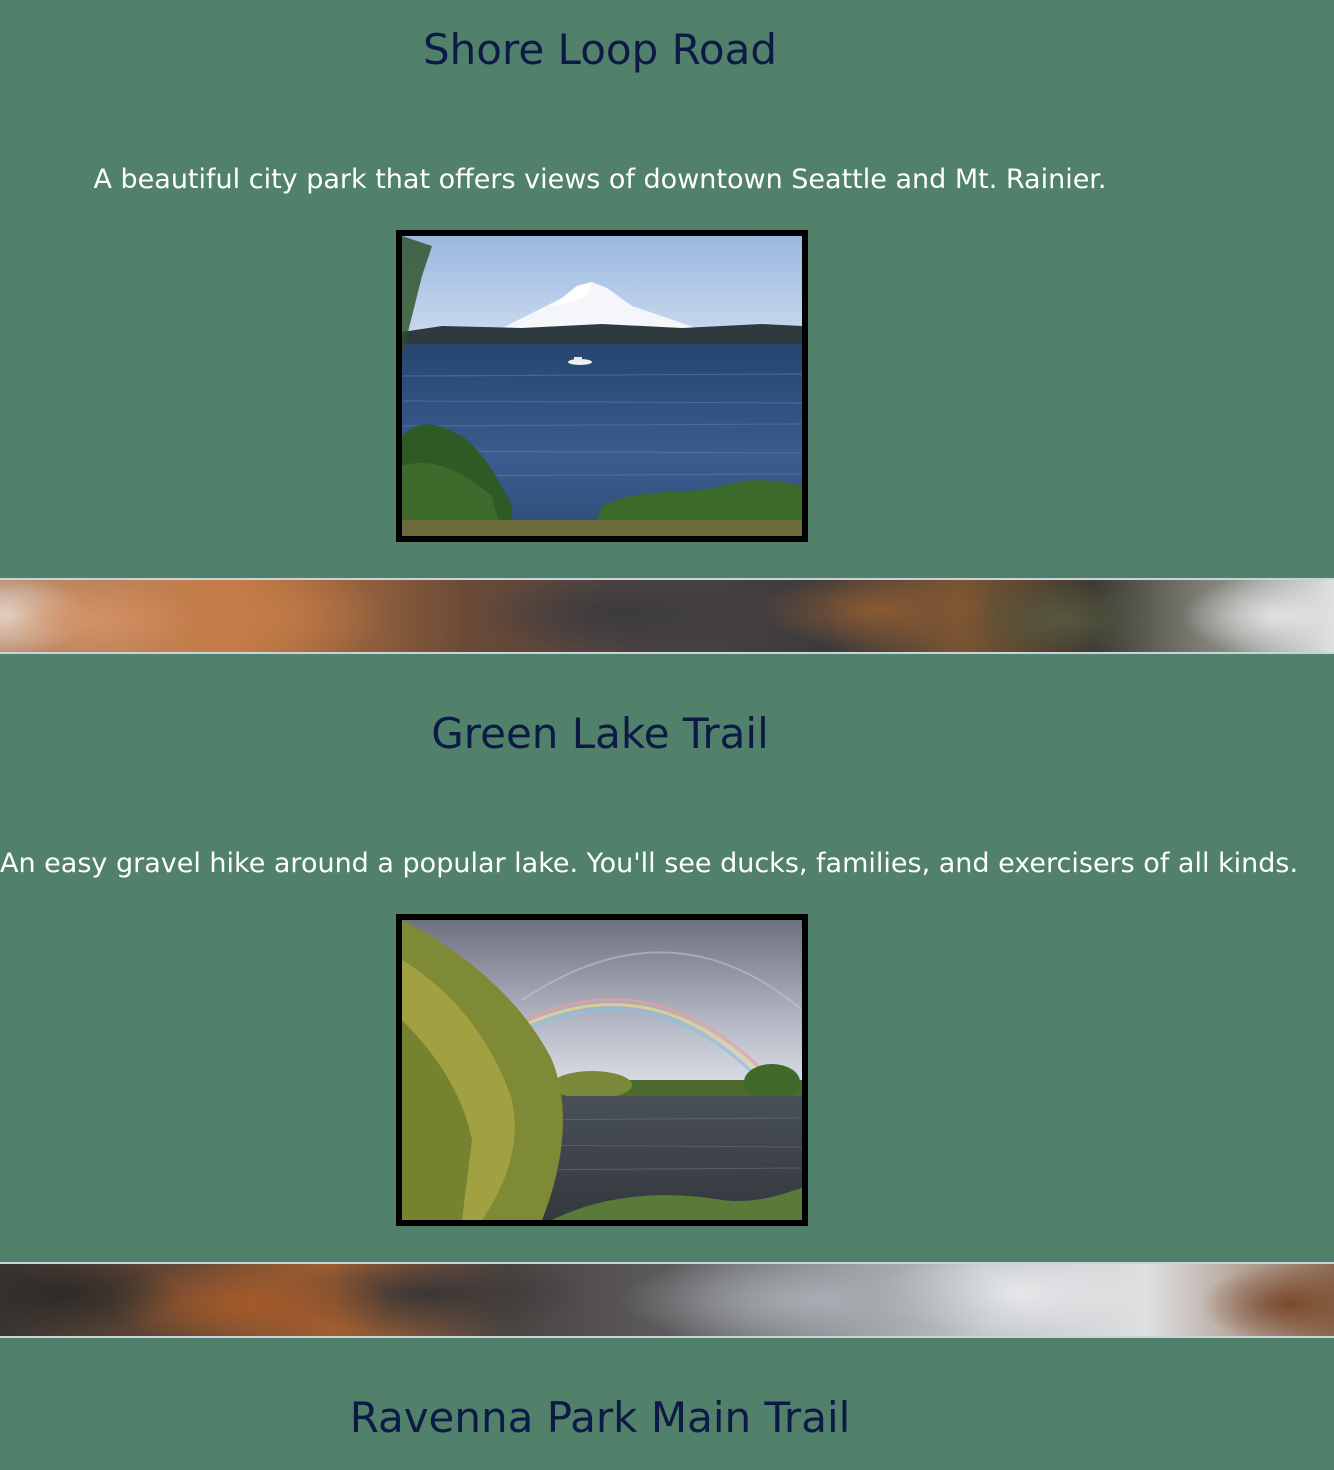  What do you see at coordinates (600, 733) in the screenshot?
I see `trail-title: Green Lake Trail` at bounding box center [600, 733].